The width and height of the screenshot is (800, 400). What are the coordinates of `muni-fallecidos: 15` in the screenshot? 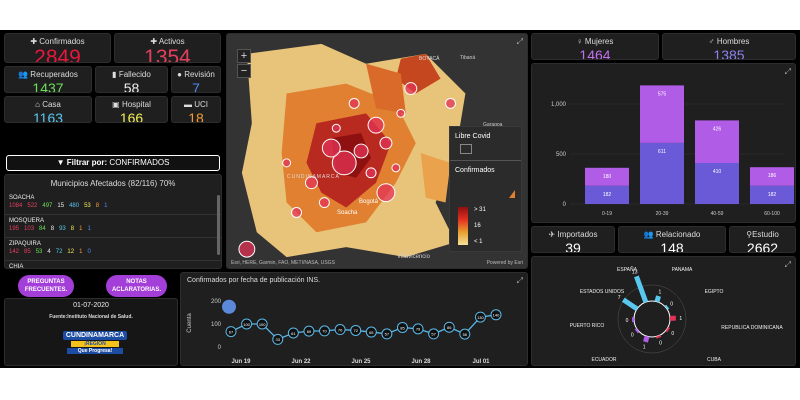 It's located at (61, 206).